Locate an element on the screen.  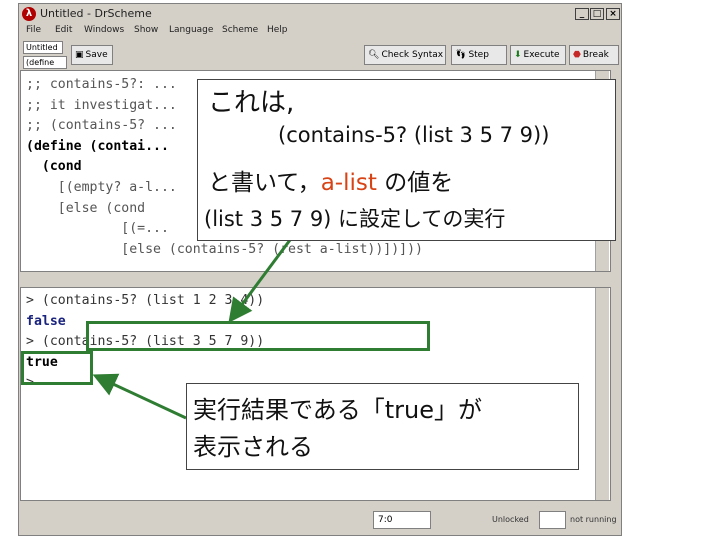
menu-file: File is located at coordinates (33, 30).